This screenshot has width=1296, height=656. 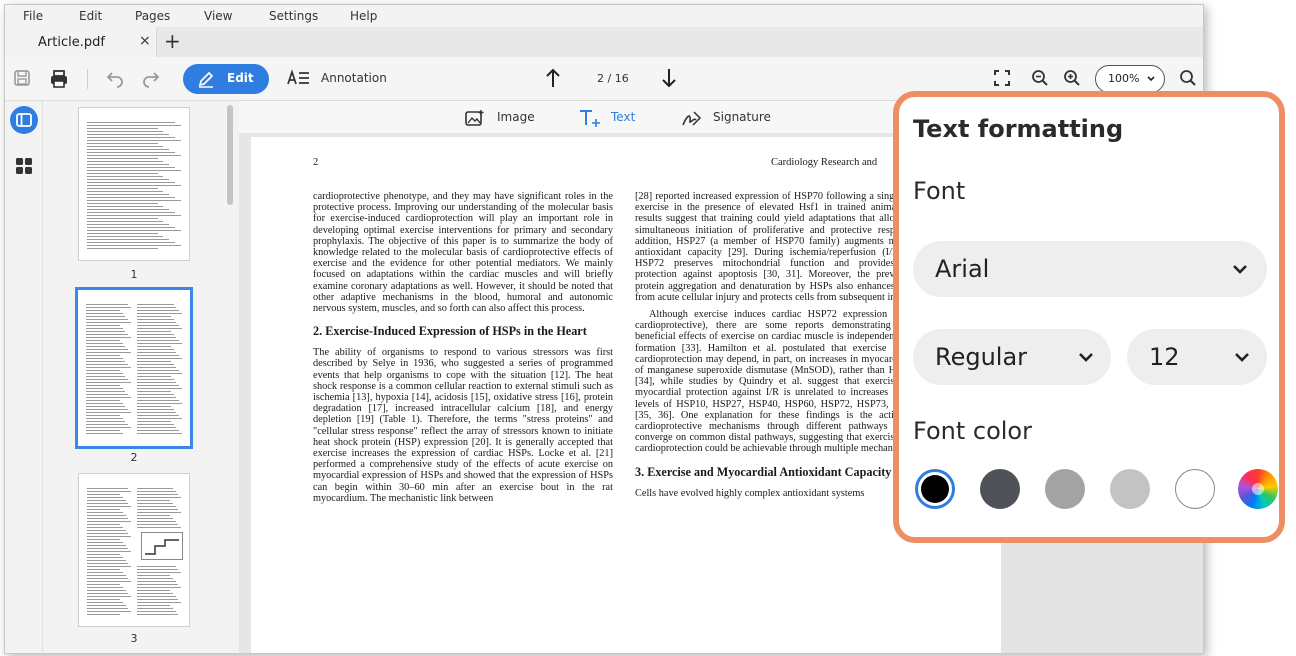 What do you see at coordinates (1040, 78) in the screenshot?
I see `zoom-out-icon` at bounding box center [1040, 78].